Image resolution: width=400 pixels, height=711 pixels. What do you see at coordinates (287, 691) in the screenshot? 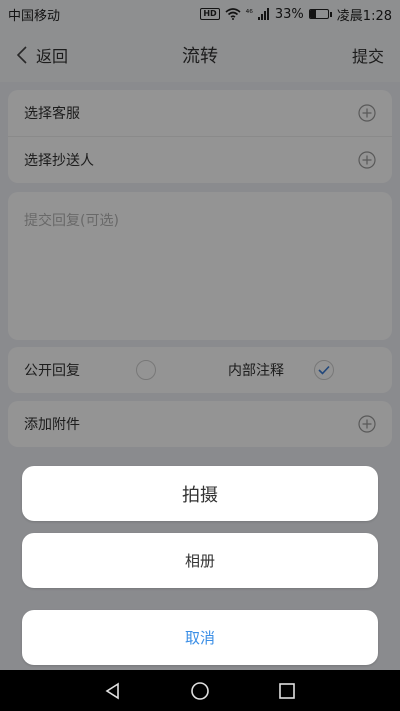
I see `recents-square-icon` at bounding box center [287, 691].